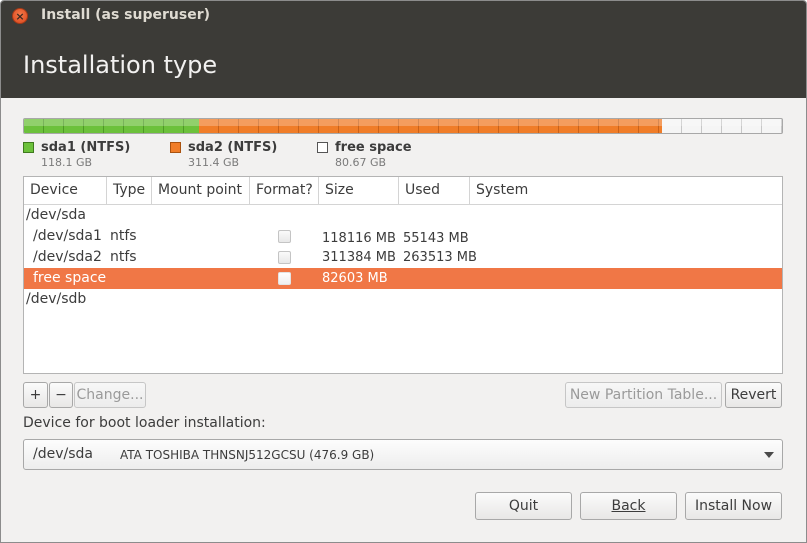  I want to click on disk-segment-free, so click(722, 126).